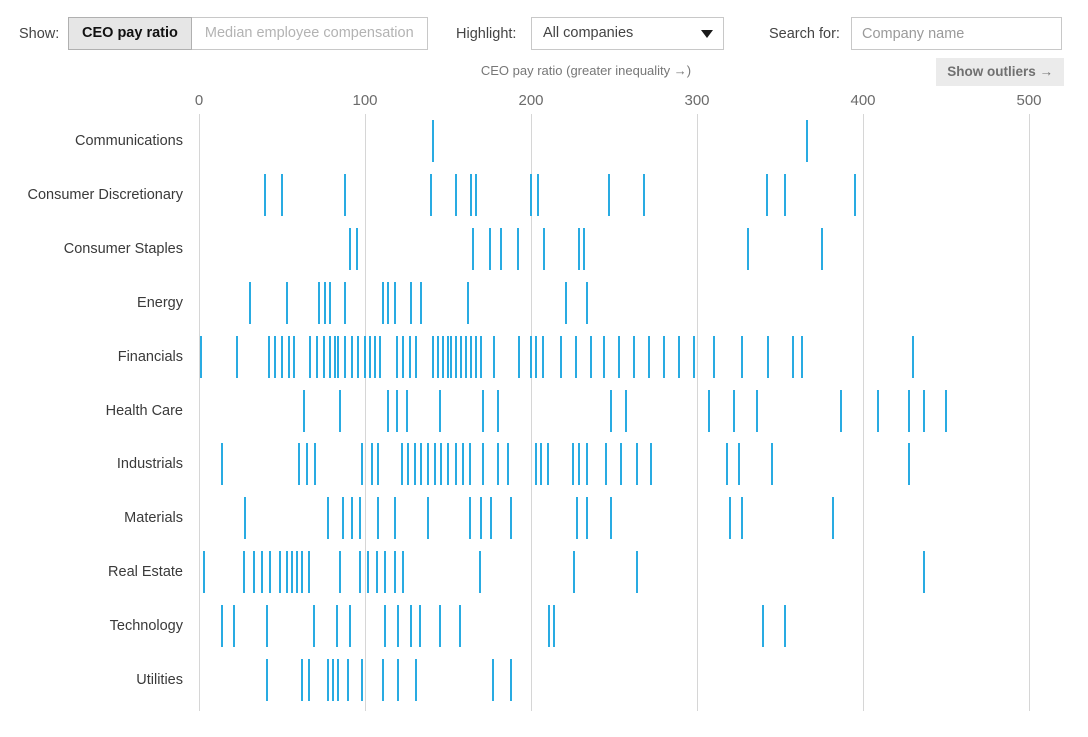 This screenshot has height=737, width=1088. Describe the element at coordinates (956, 33) in the screenshot. I see `search-input` at that location.